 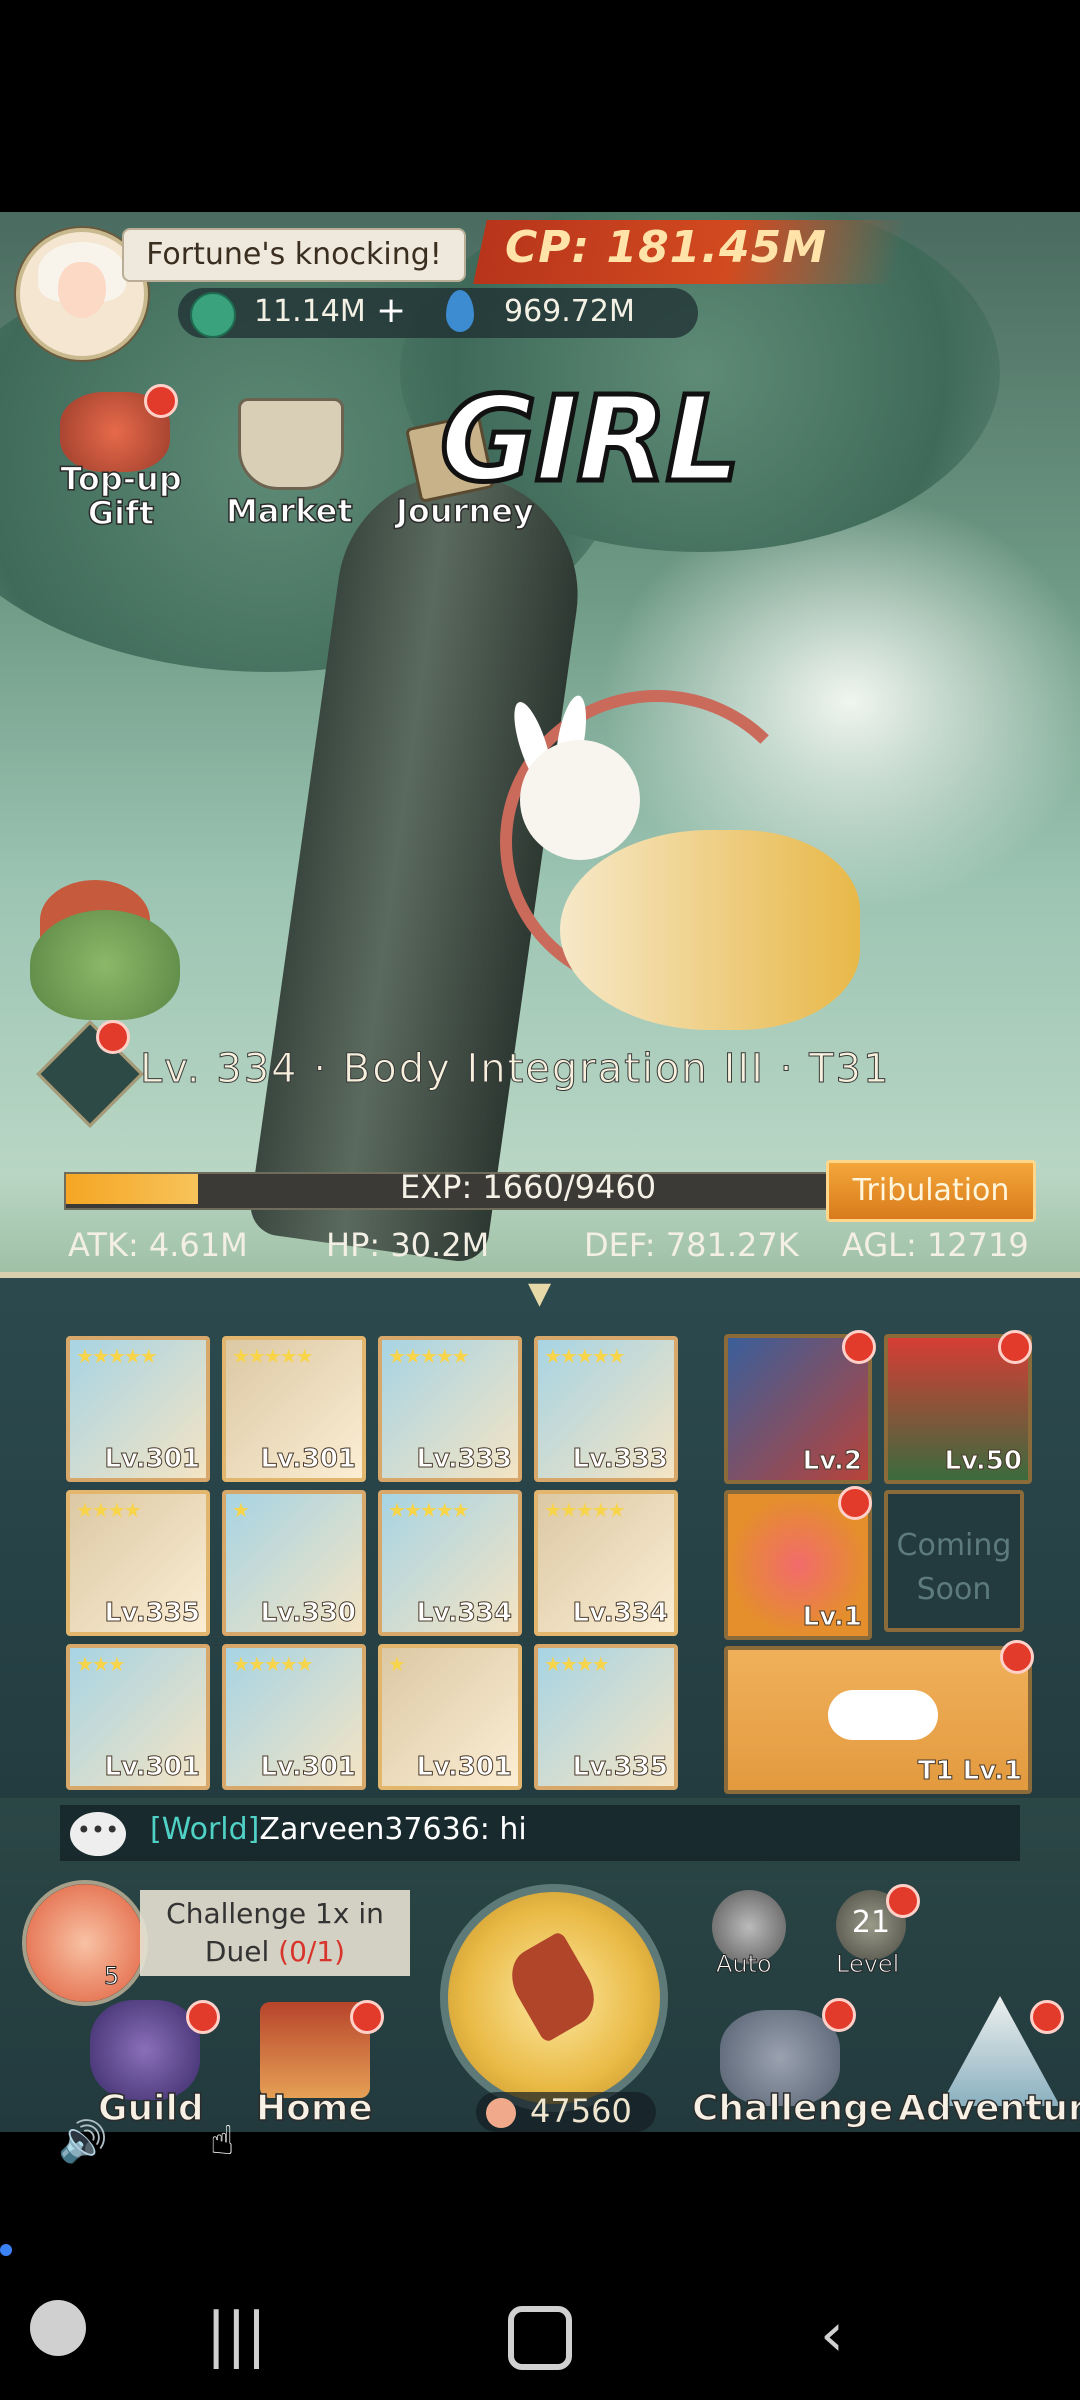 What do you see at coordinates (460, 311) in the screenshot?
I see `spirit-gem-icon` at bounding box center [460, 311].